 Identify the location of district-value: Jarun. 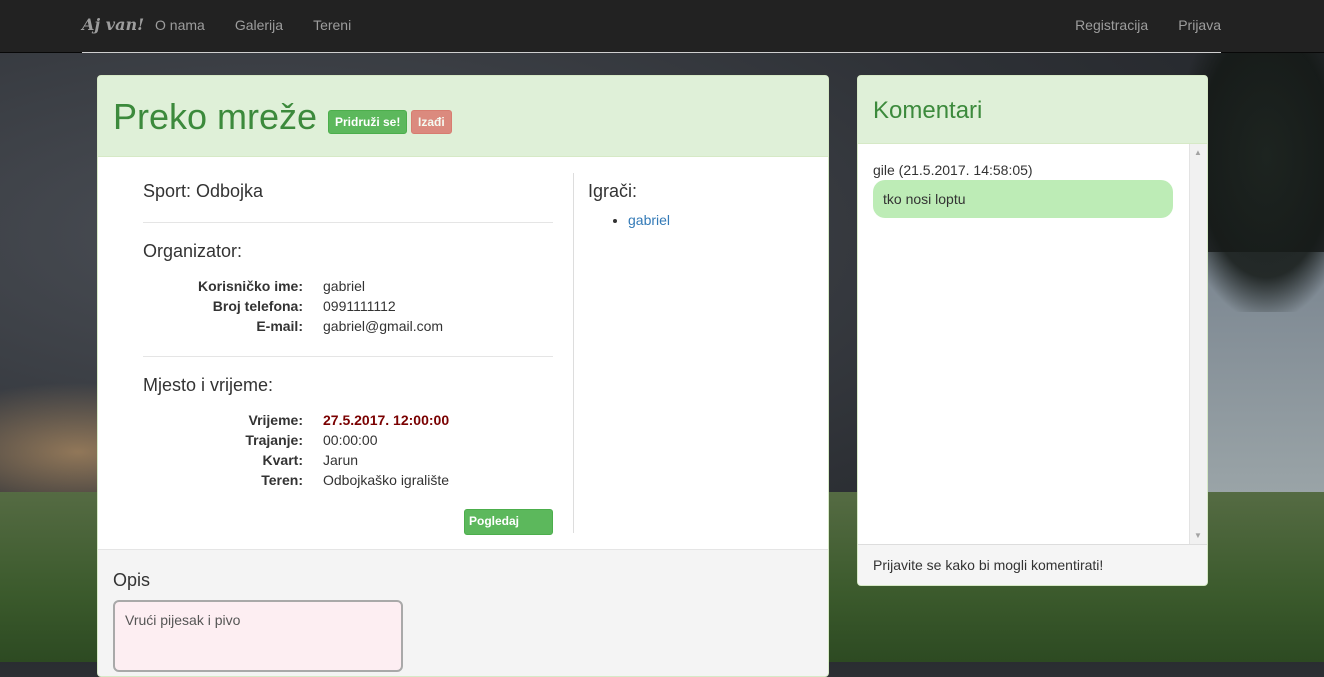
(341, 460).